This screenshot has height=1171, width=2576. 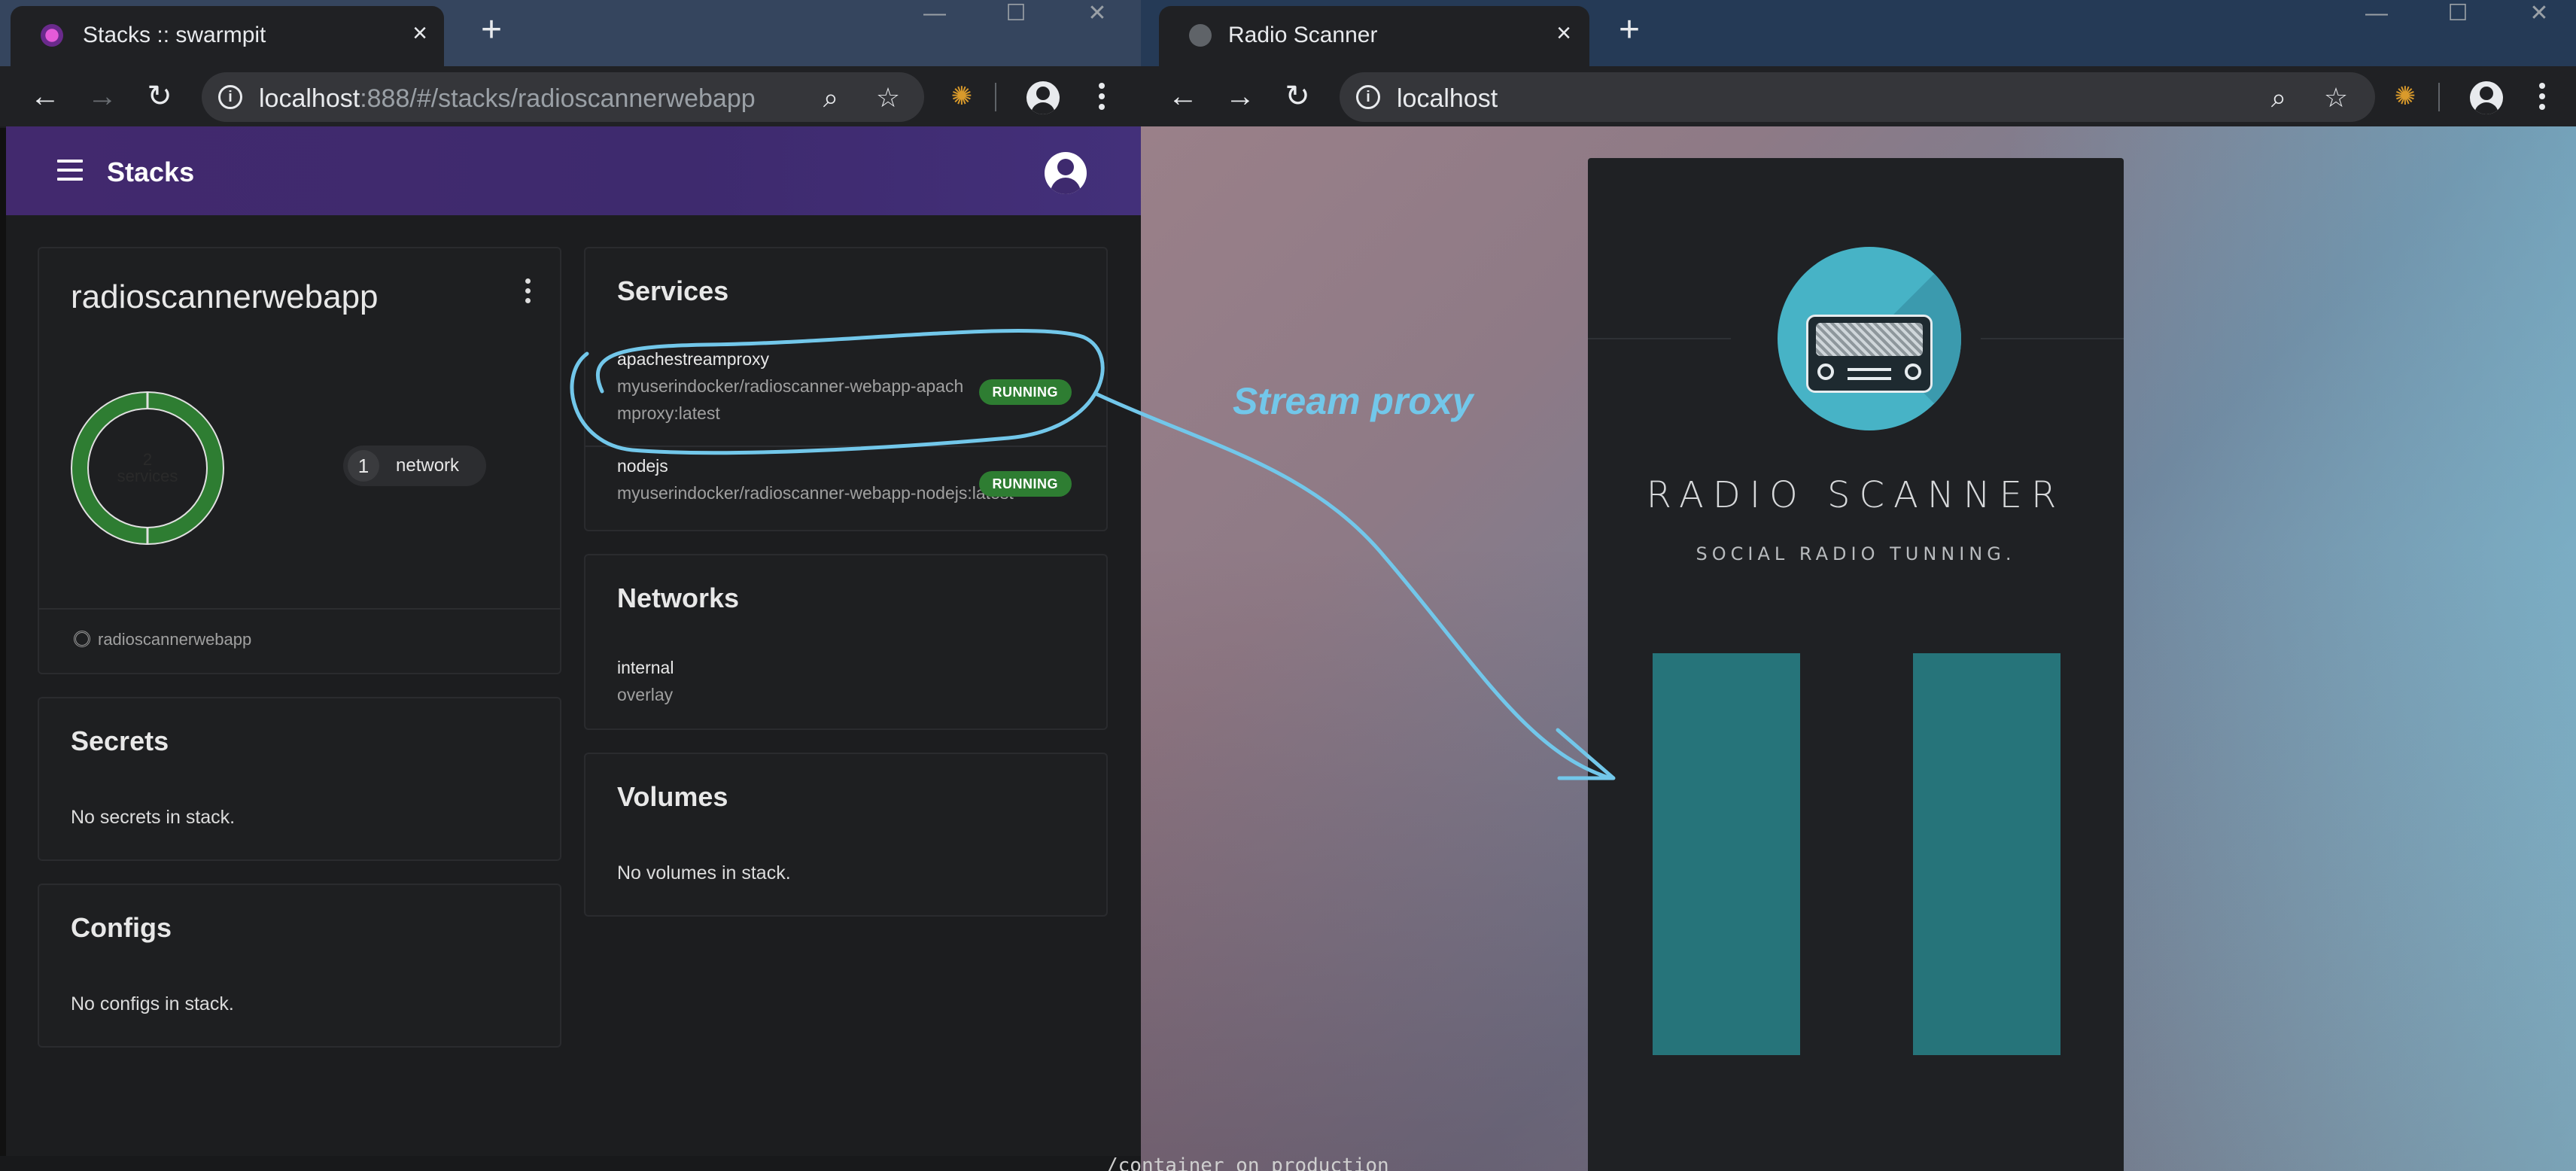 I want to click on stack-name: radioscannerwebapp, so click(x=225, y=296).